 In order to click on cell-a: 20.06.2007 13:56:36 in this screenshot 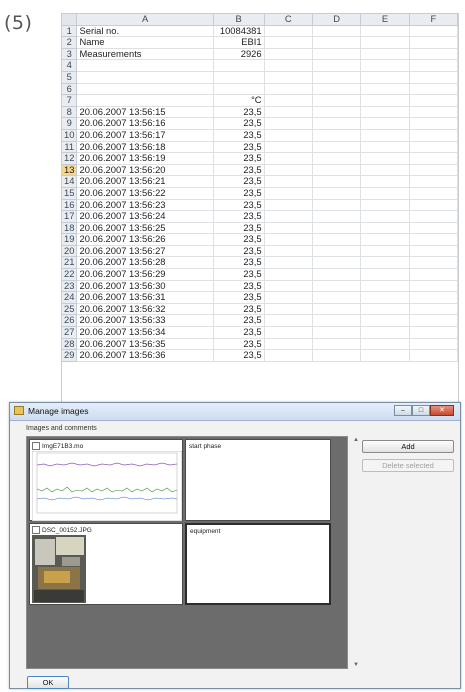, I will do `click(145, 355)`.